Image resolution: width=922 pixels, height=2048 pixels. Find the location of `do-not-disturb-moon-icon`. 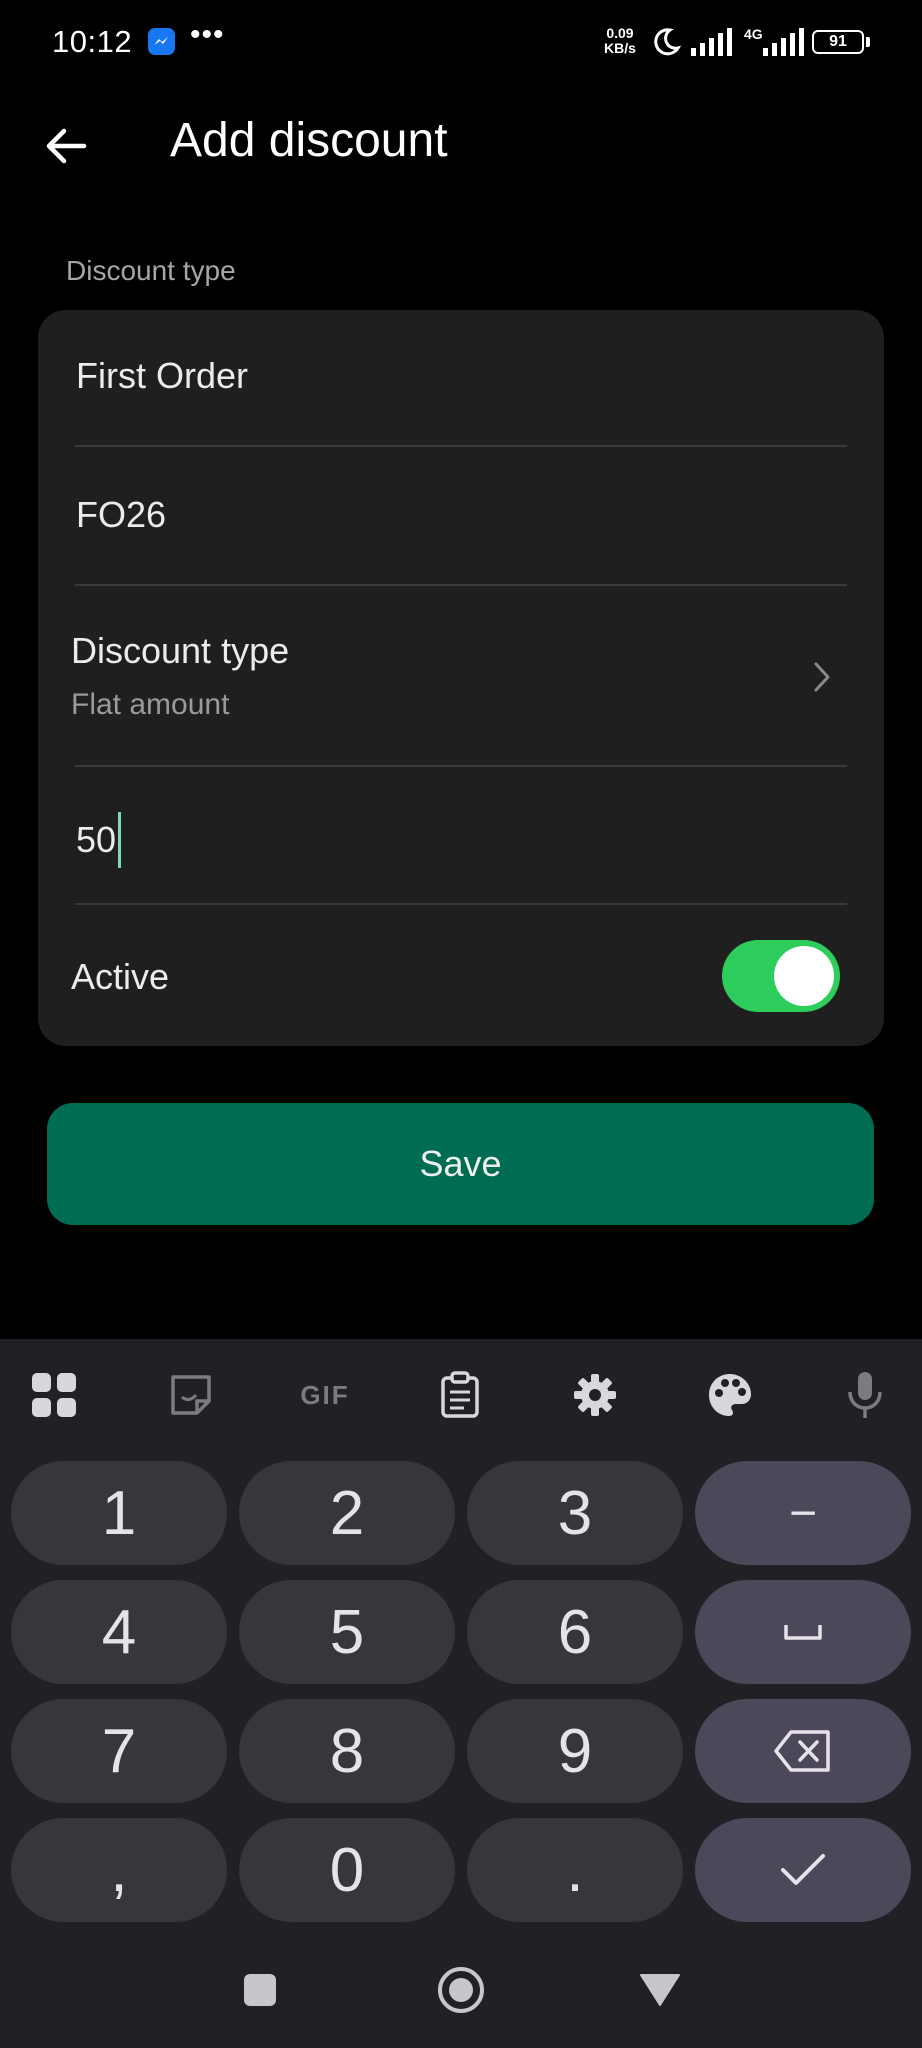

do-not-disturb-moon-icon is located at coordinates (668, 42).